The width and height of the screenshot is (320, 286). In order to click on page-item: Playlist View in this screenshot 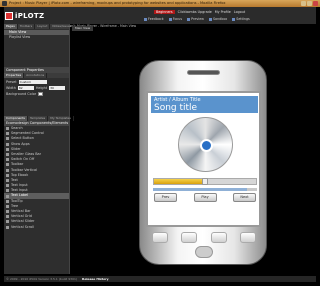, I will do `click(36, 37)`.